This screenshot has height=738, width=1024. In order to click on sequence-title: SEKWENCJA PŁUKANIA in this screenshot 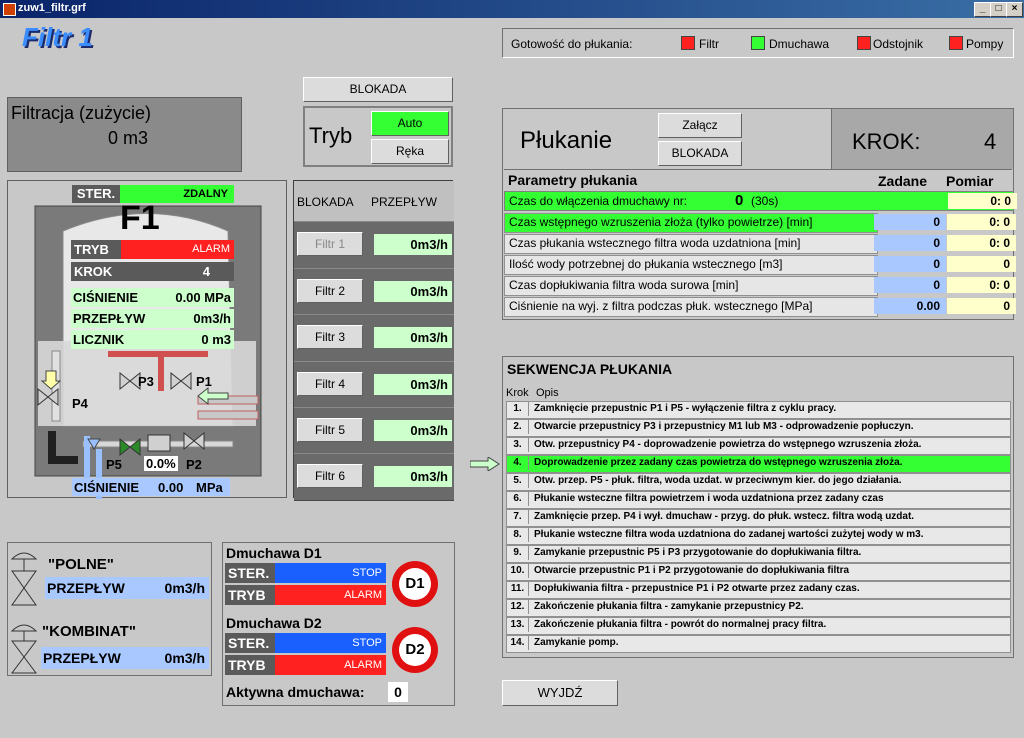, I will do `click(590, 369)`.